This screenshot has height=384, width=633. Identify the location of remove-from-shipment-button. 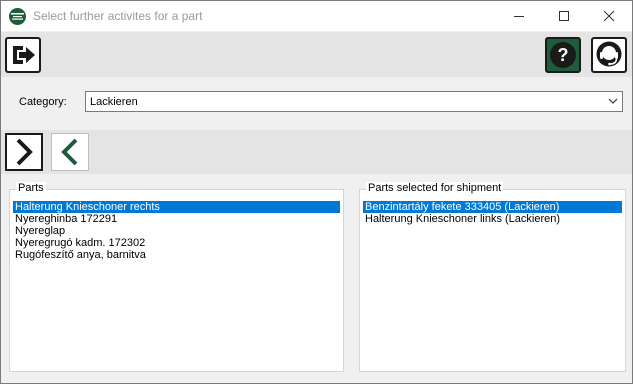
(70, 152).